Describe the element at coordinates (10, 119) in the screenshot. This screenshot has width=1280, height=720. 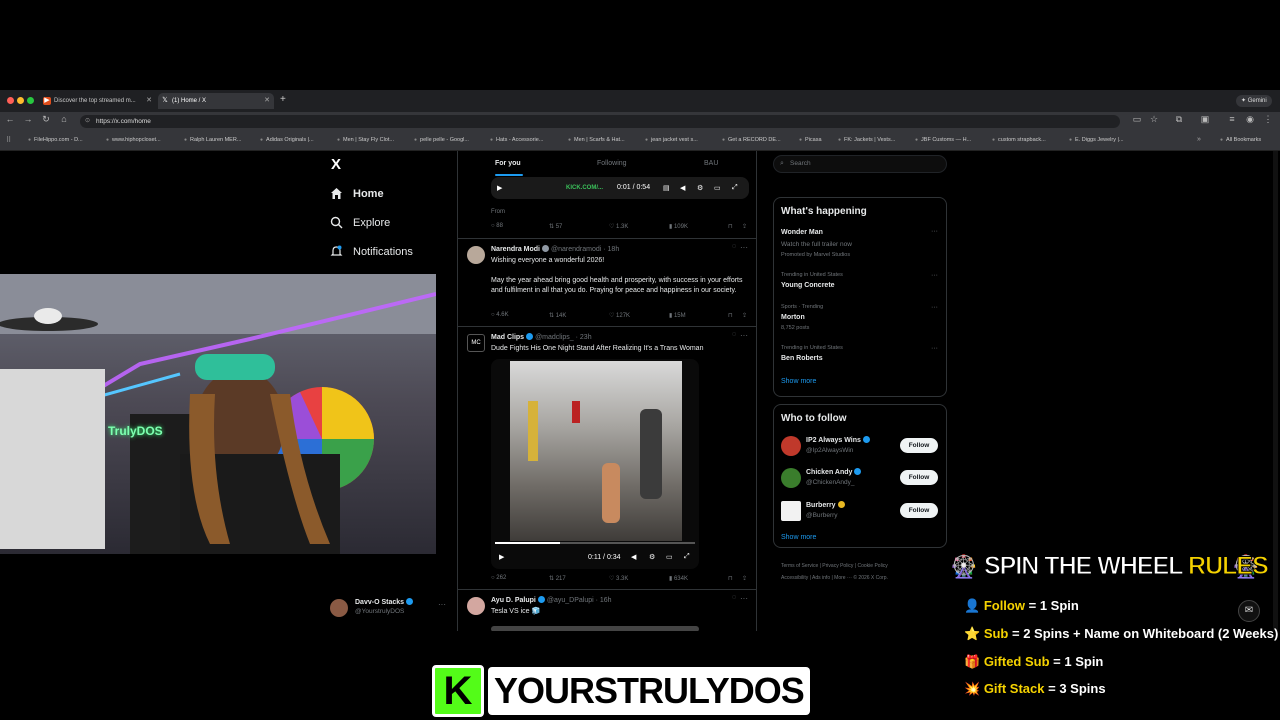
I see `back-arrow-icon: ←` at that location.